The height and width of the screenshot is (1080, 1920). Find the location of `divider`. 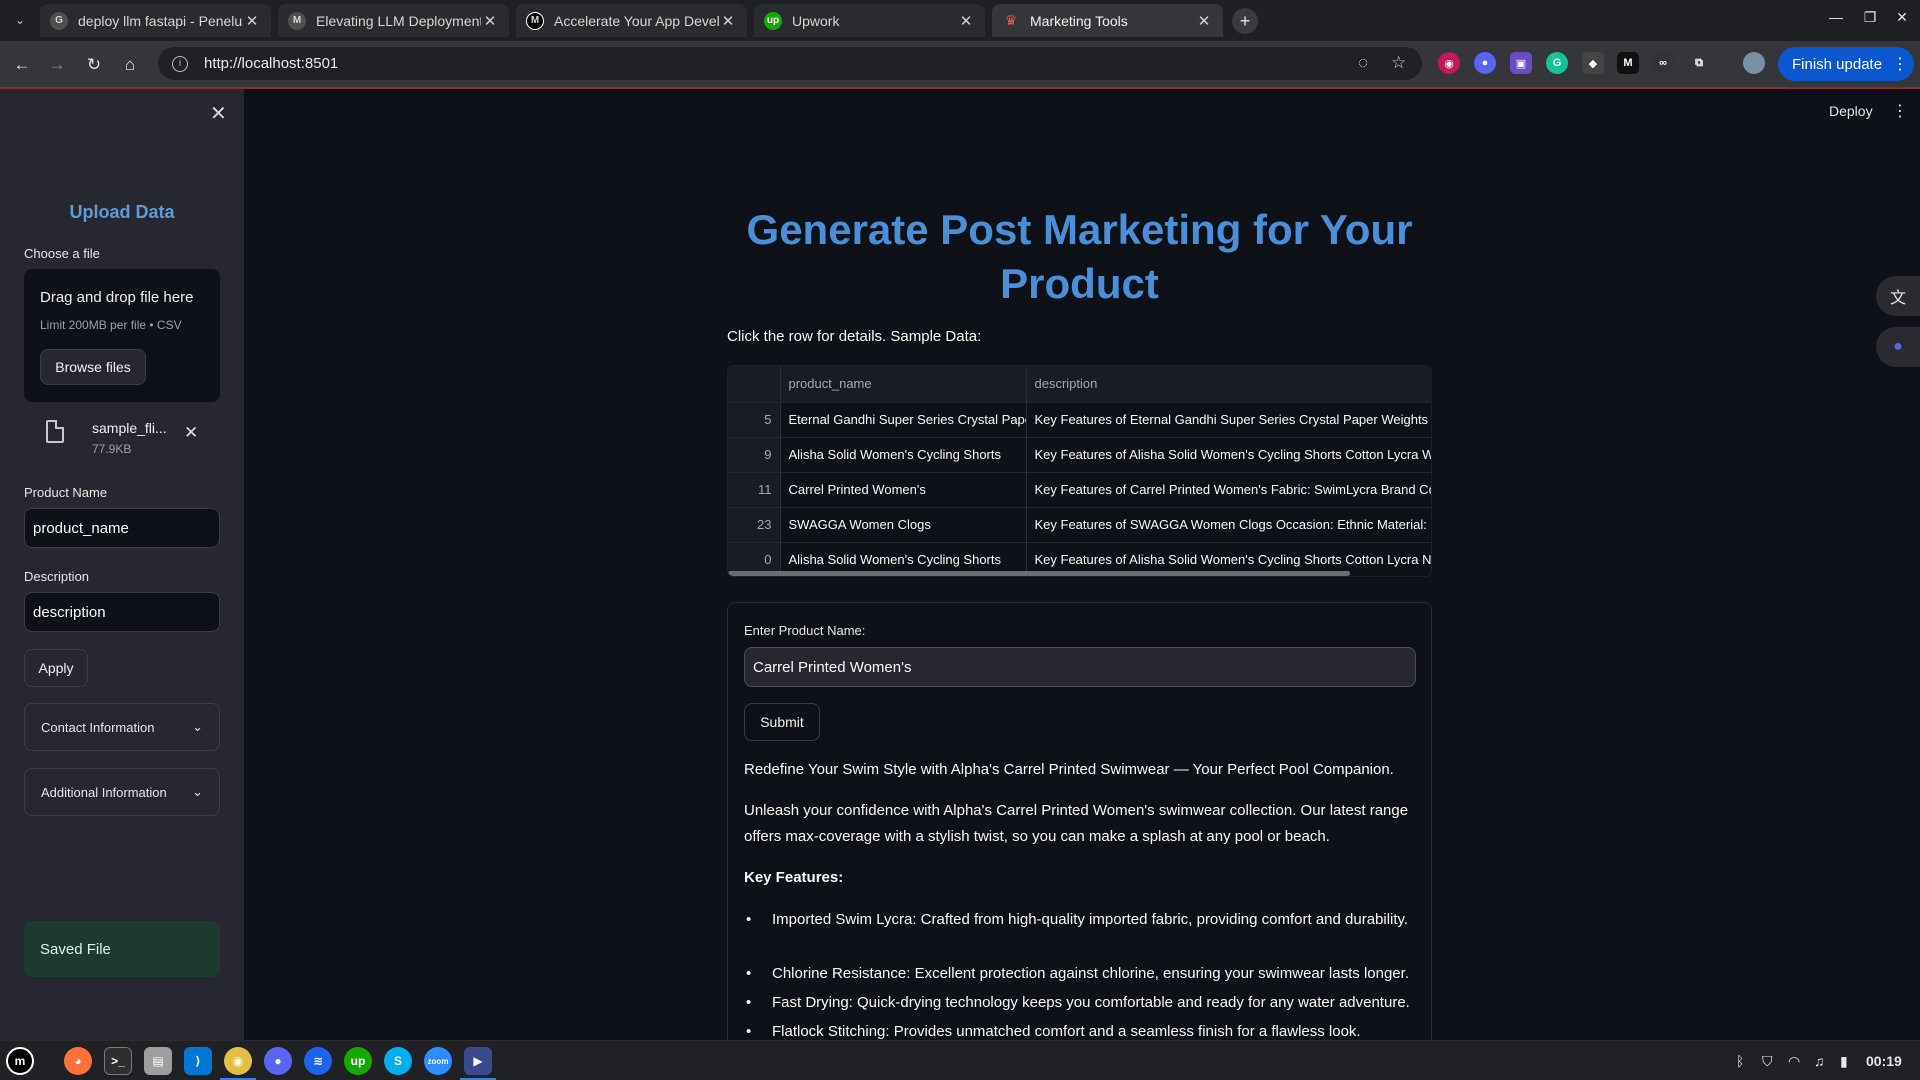

divider is located at coordinates (960, 88).